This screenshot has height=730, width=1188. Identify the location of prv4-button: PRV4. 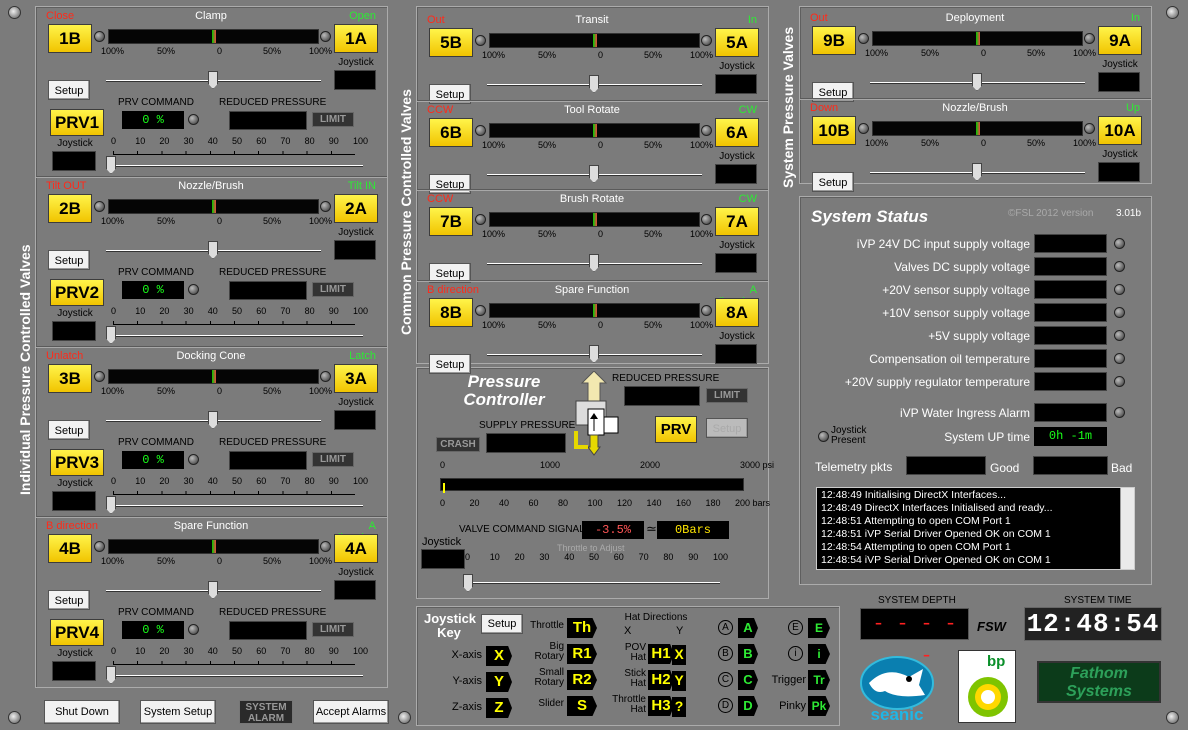
(77, 632).